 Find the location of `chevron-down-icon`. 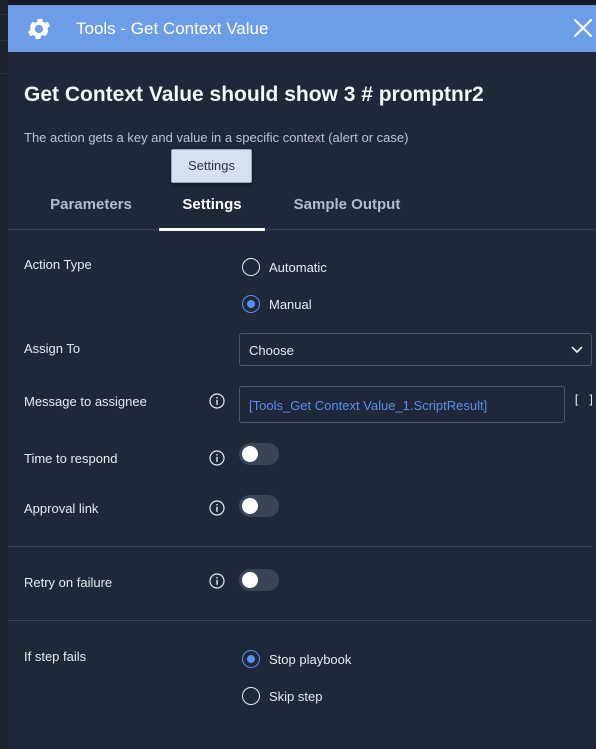

chevron-down-icon is located at coordinates (577, 349).